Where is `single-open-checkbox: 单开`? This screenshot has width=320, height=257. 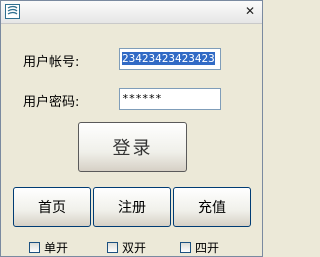
single-open-checkbox: 单开 is located at coordinates (48, 247).